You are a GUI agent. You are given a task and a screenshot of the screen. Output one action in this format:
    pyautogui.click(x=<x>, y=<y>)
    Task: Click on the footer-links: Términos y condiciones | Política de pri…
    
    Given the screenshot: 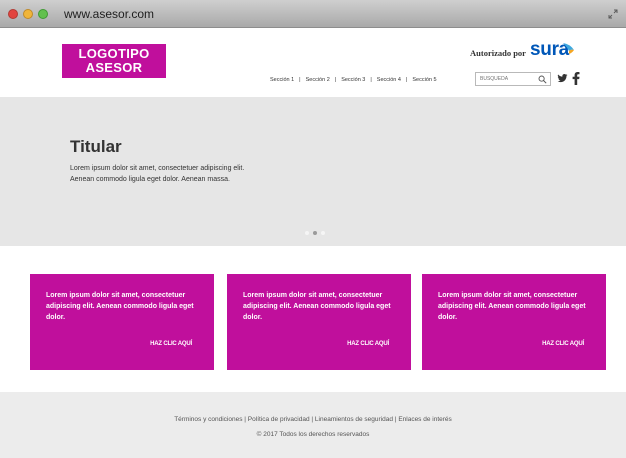 What is the action you would take?
    pyautogui.click(x=313, y=419)
    